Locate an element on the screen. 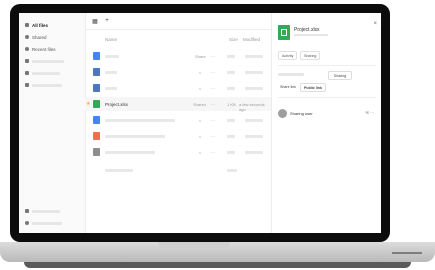 The image size is (435, 270). sidebar-item-all-files: All files is located at coordinates (36, 25).